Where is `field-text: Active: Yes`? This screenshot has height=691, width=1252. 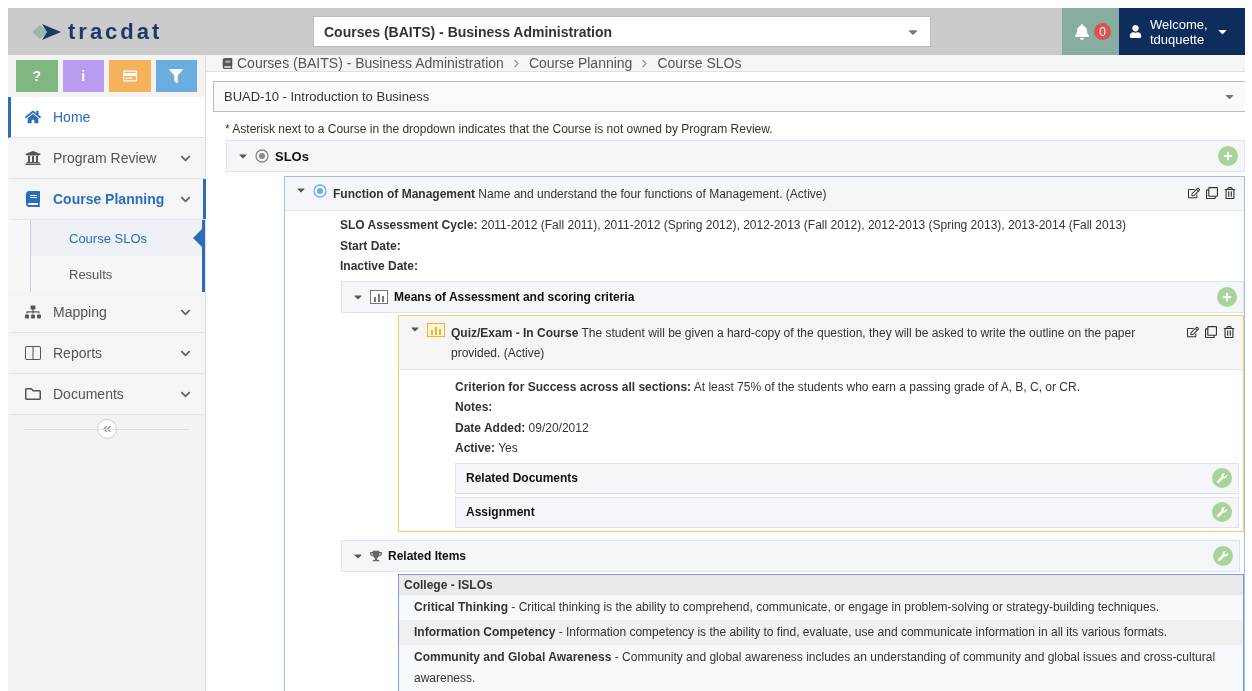 field-text: Active: Yes is located at coordinates (487, 448).